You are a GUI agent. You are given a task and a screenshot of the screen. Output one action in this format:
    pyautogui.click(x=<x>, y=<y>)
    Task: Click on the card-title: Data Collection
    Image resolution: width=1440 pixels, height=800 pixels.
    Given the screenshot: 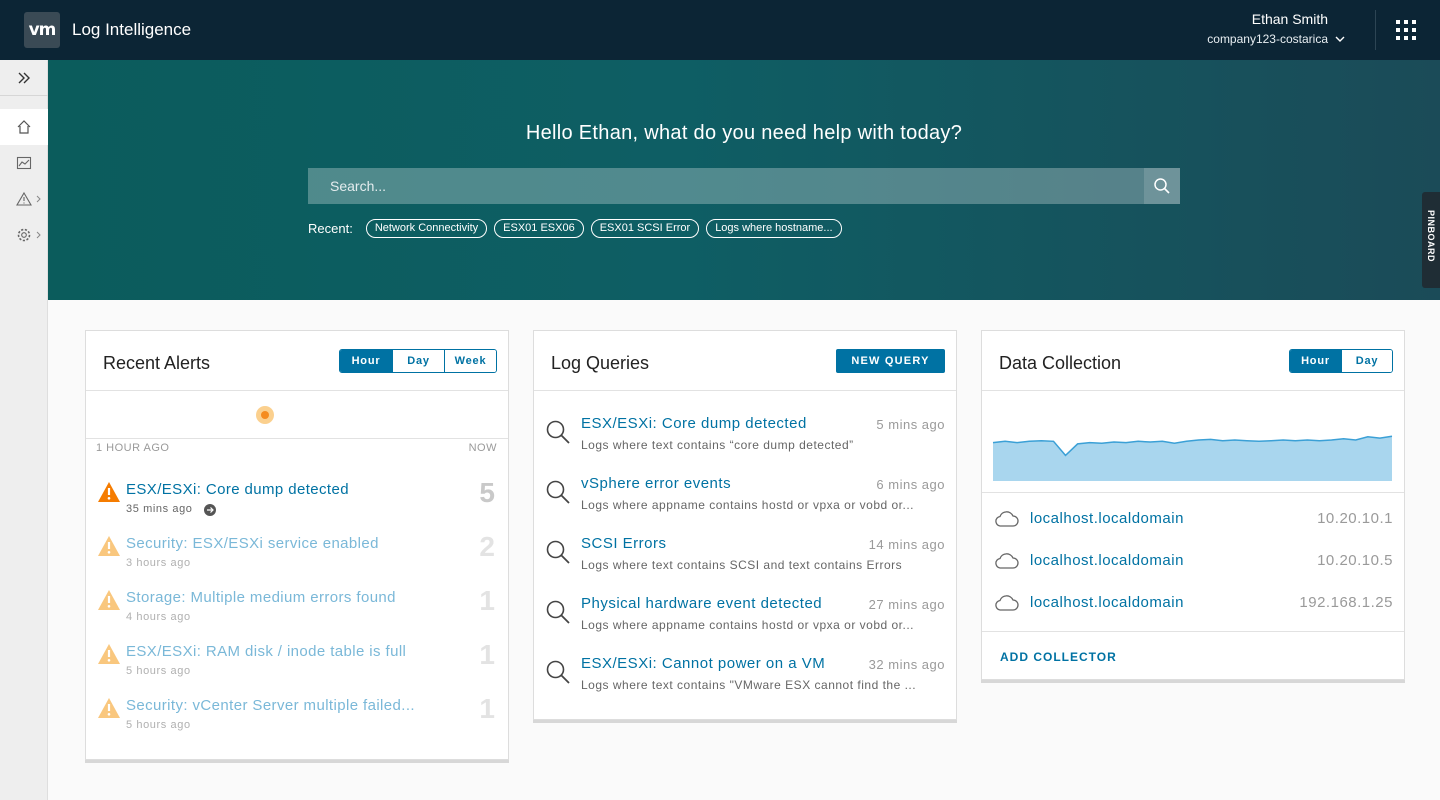 What is the action you would take?
    pyautogui.click(x=1060, y=363)
    